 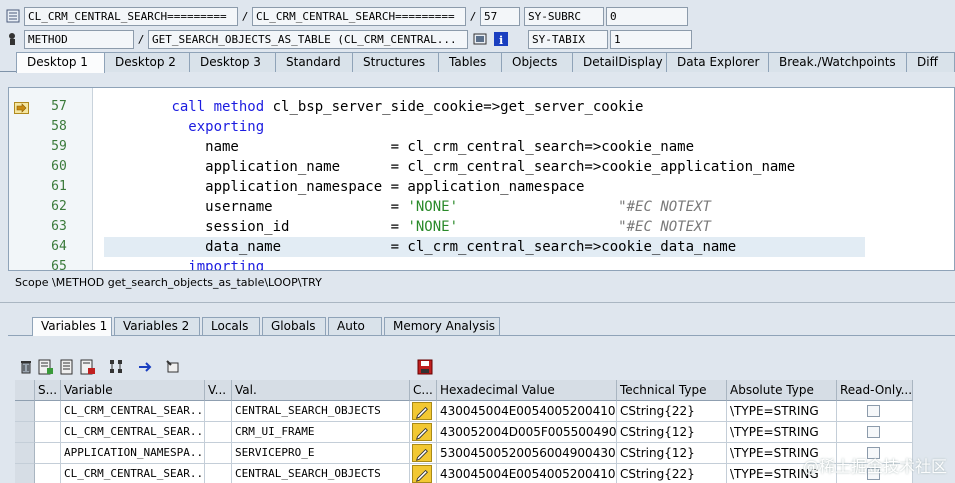 I want to click on tab-globals: Globals, so click(x=294, y=326).